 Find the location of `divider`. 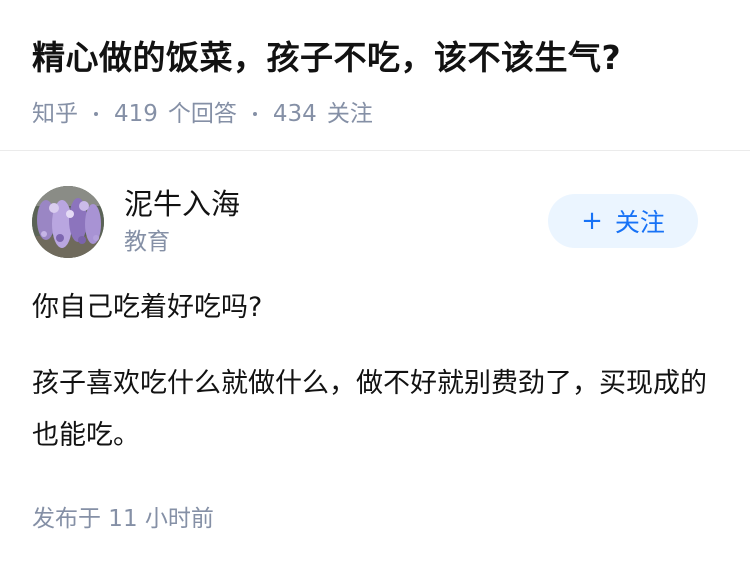

divider is located at coordinates (375, 150).